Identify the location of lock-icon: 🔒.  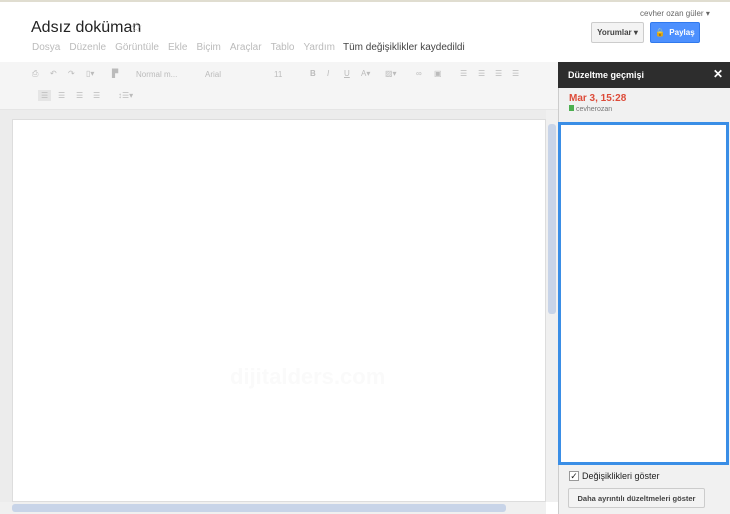
(660, 32).